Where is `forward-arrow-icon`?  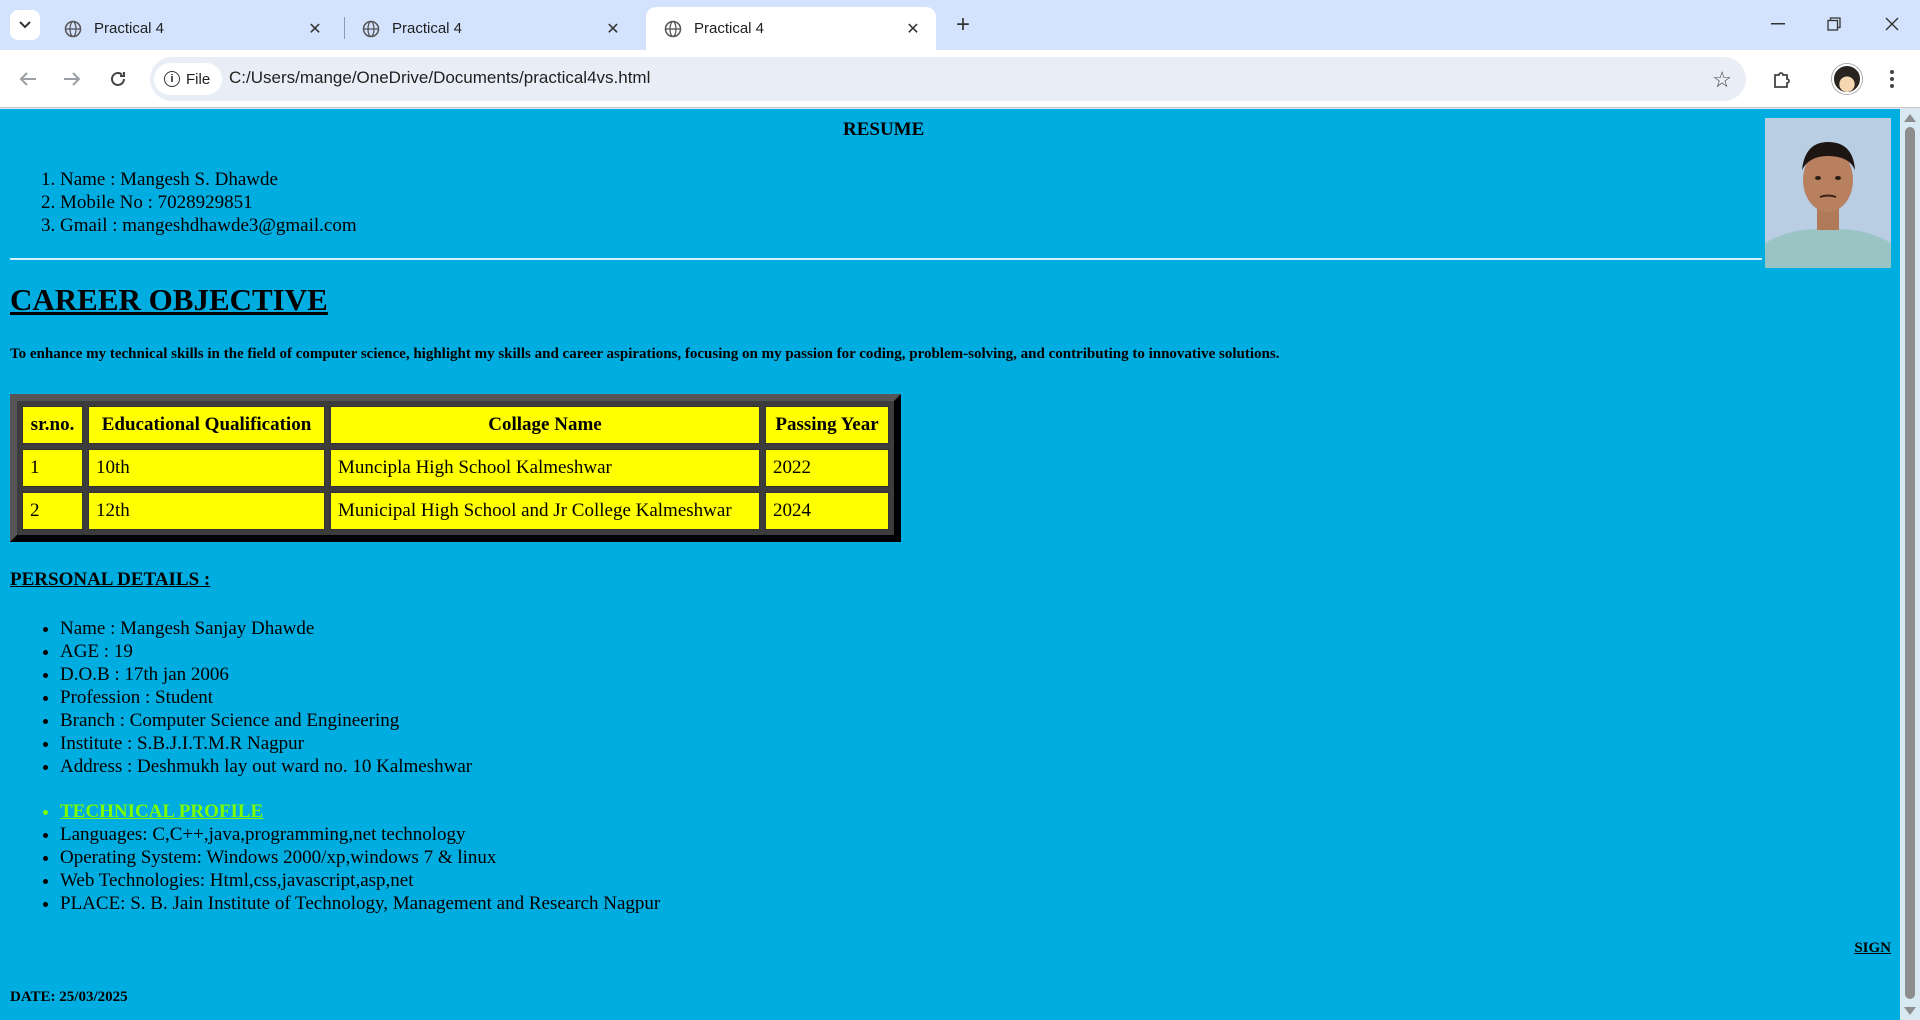
forward-arrow-icon is located at coordinates (72, 79).